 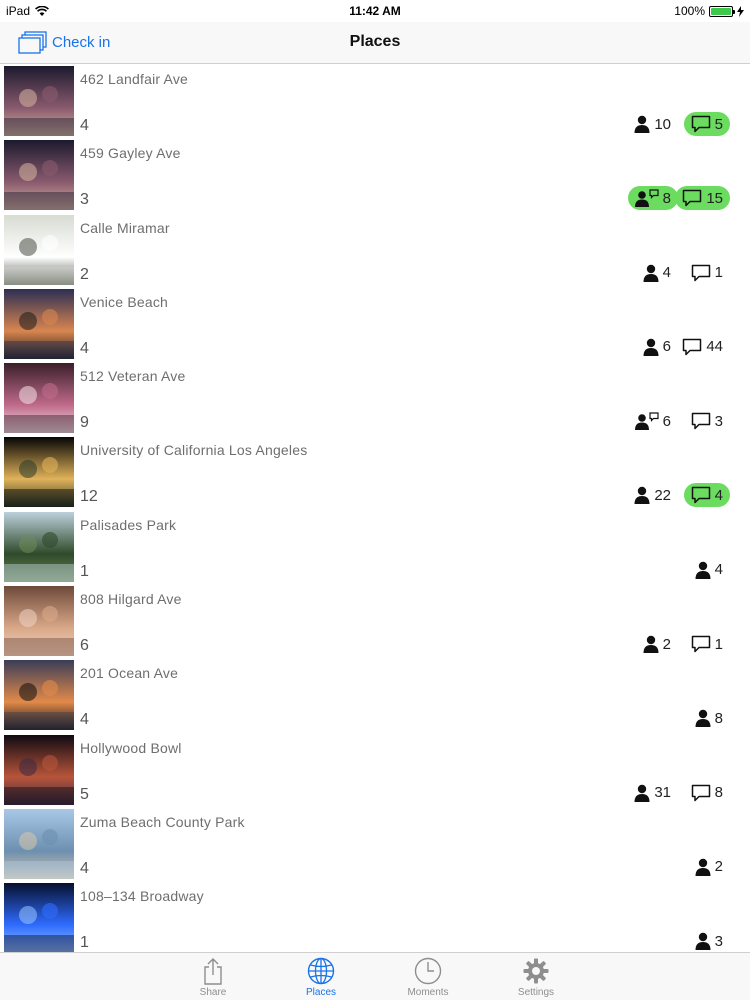 I want to click on place-name: 459 Gayley Ave, so click(x=130, y=153).